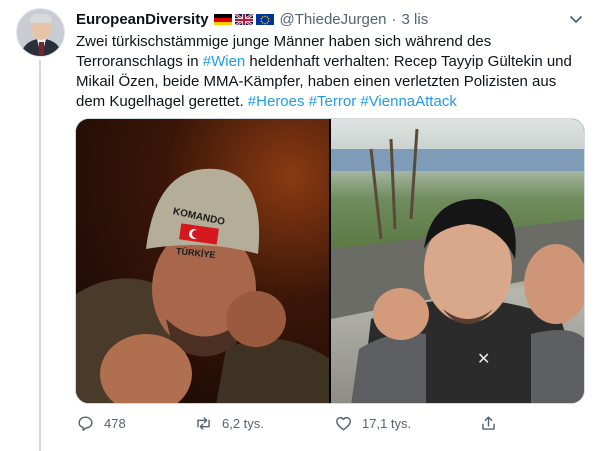  I want to click on timestamp: 3 lis, so click(415, 19).